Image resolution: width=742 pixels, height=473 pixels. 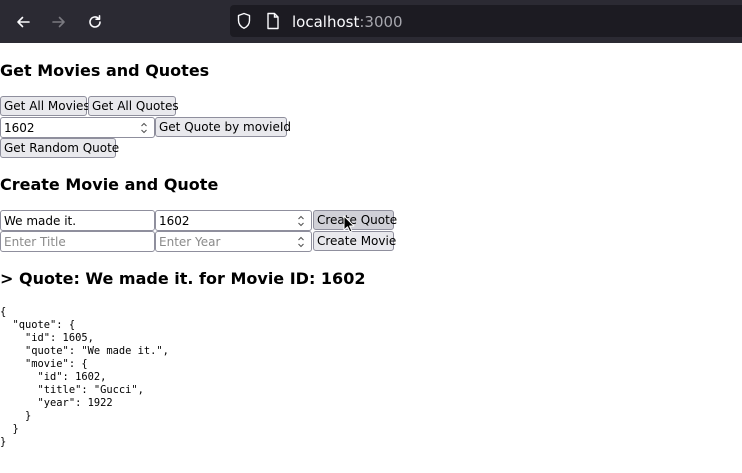 I want to click on back-arrow-icon, so click(x=23, y=22).